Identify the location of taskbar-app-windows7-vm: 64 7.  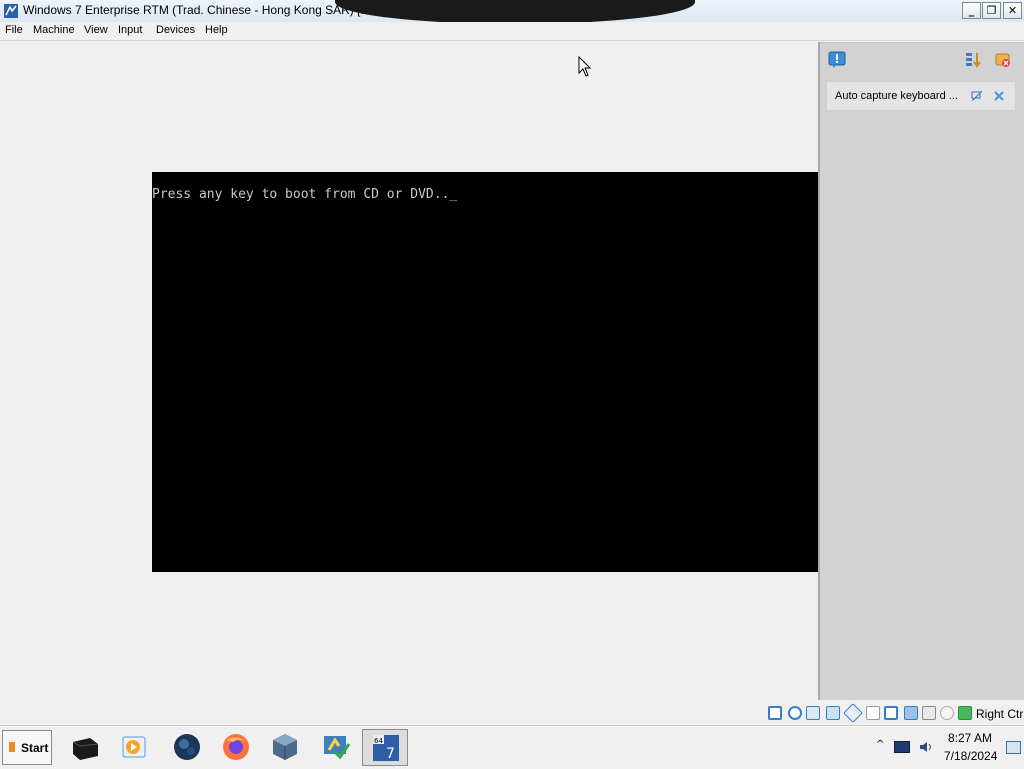
(385, 747).